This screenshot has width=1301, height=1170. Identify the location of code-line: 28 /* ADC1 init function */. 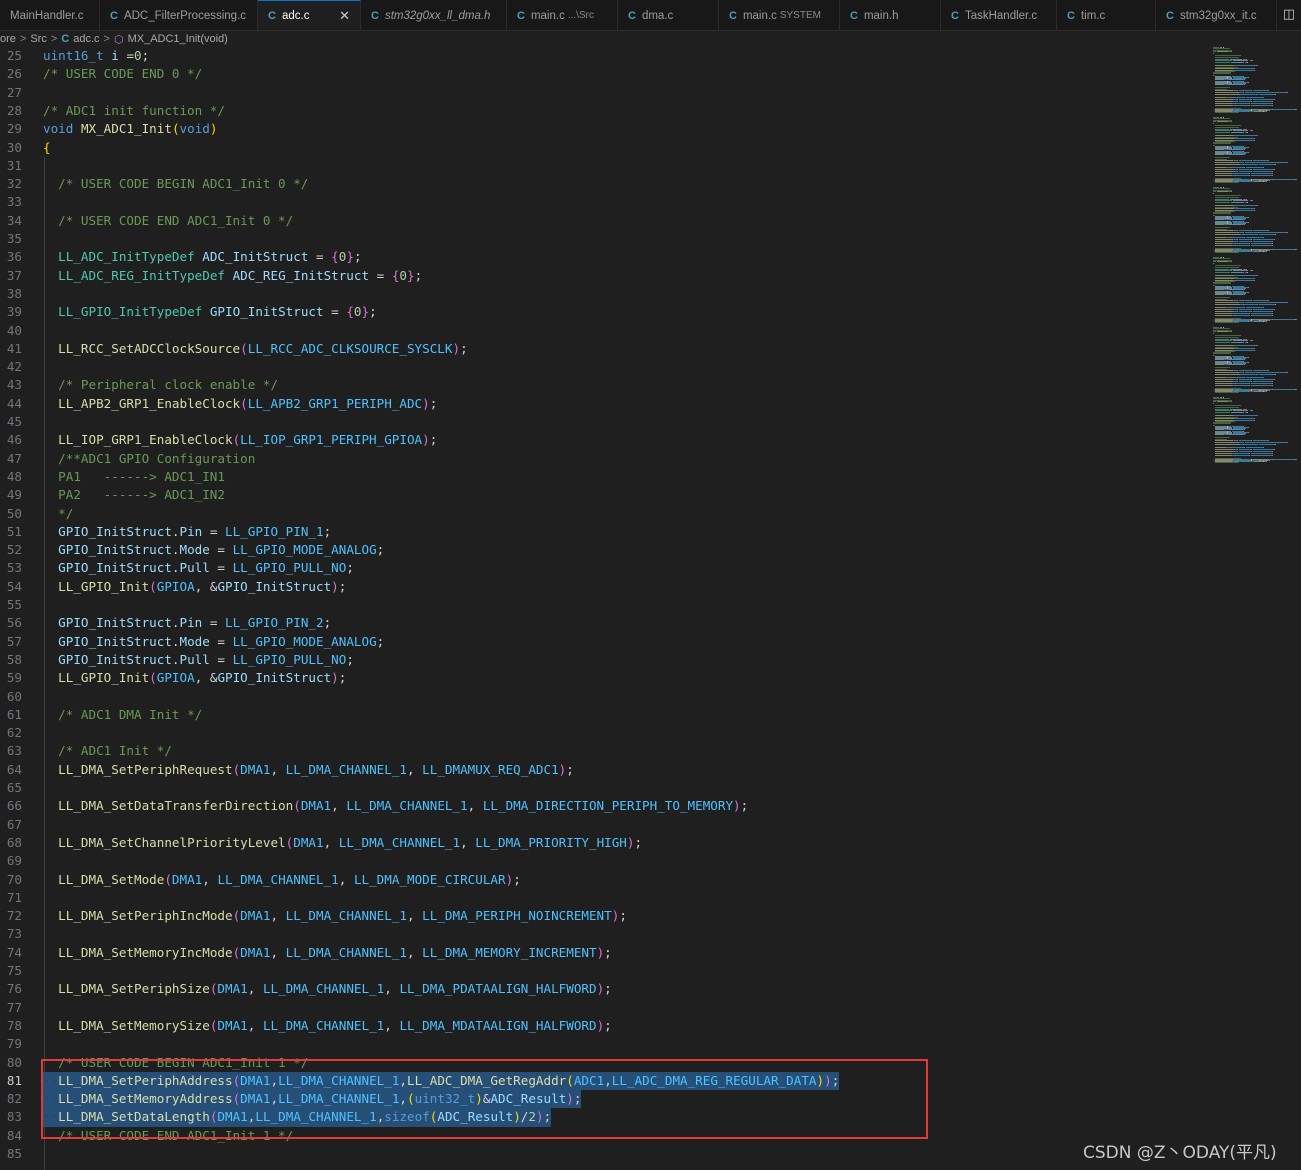
(602, 111).